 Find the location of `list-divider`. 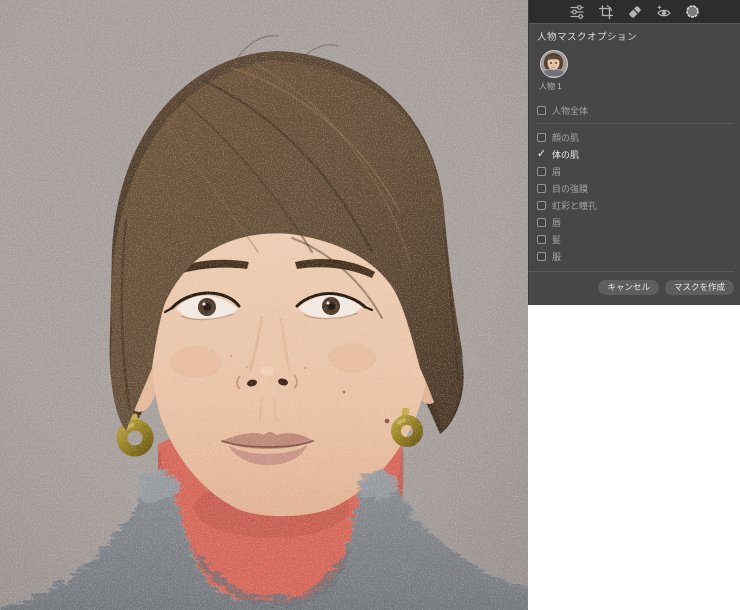

list-divider is located at coordinates (634, 123).